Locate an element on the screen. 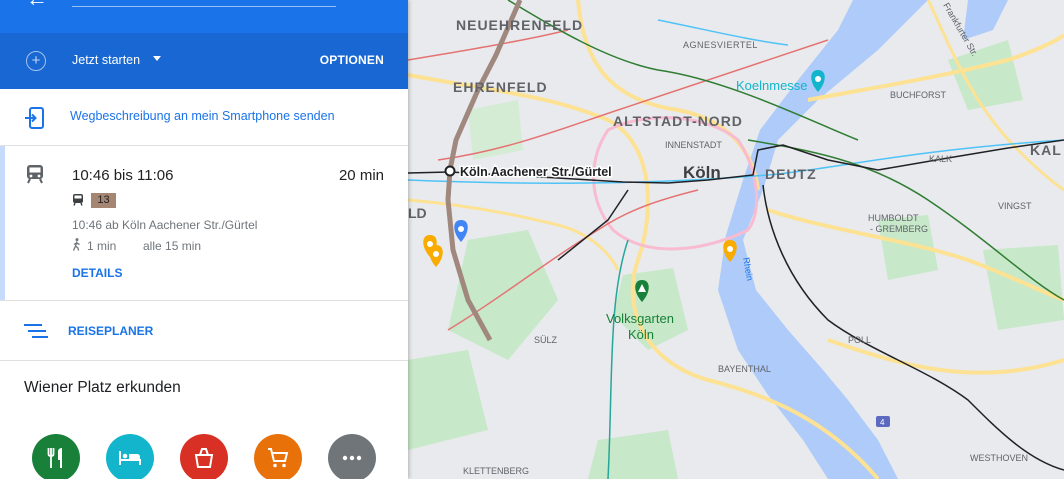 This screenshot has height=479, width=1064. district-label: BUCHFORST is located at coordinates (918, 95).